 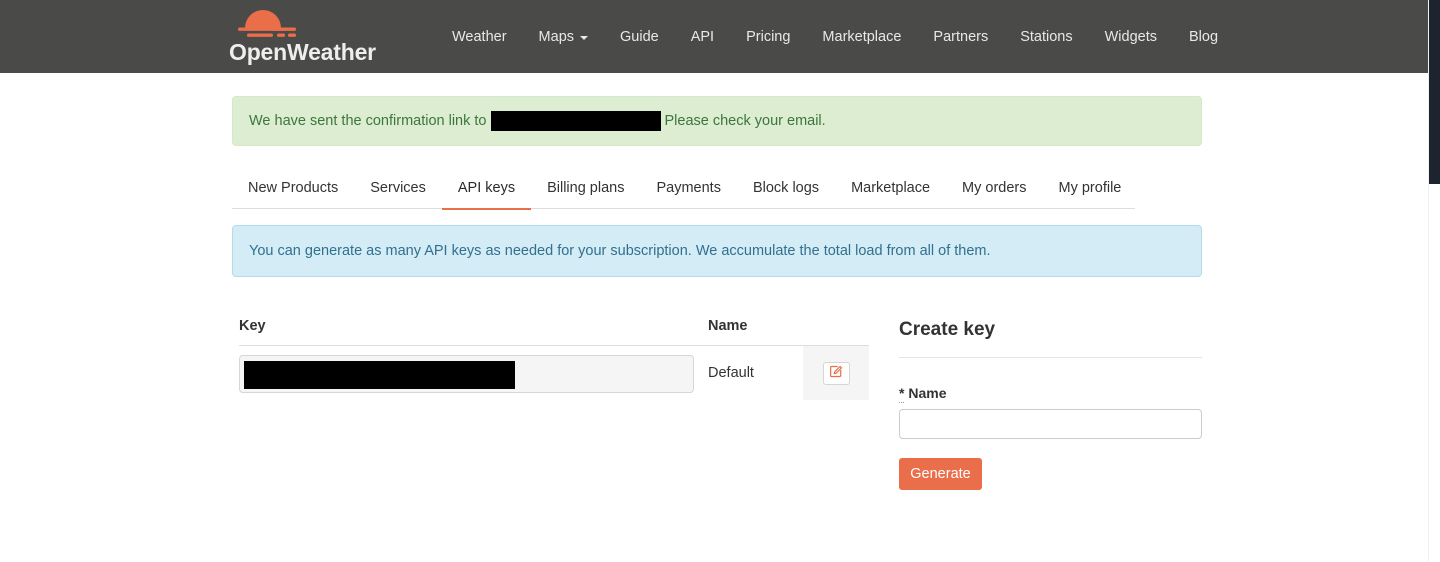 I want to click on nav-label: Partners, so click(x=961, y=36).